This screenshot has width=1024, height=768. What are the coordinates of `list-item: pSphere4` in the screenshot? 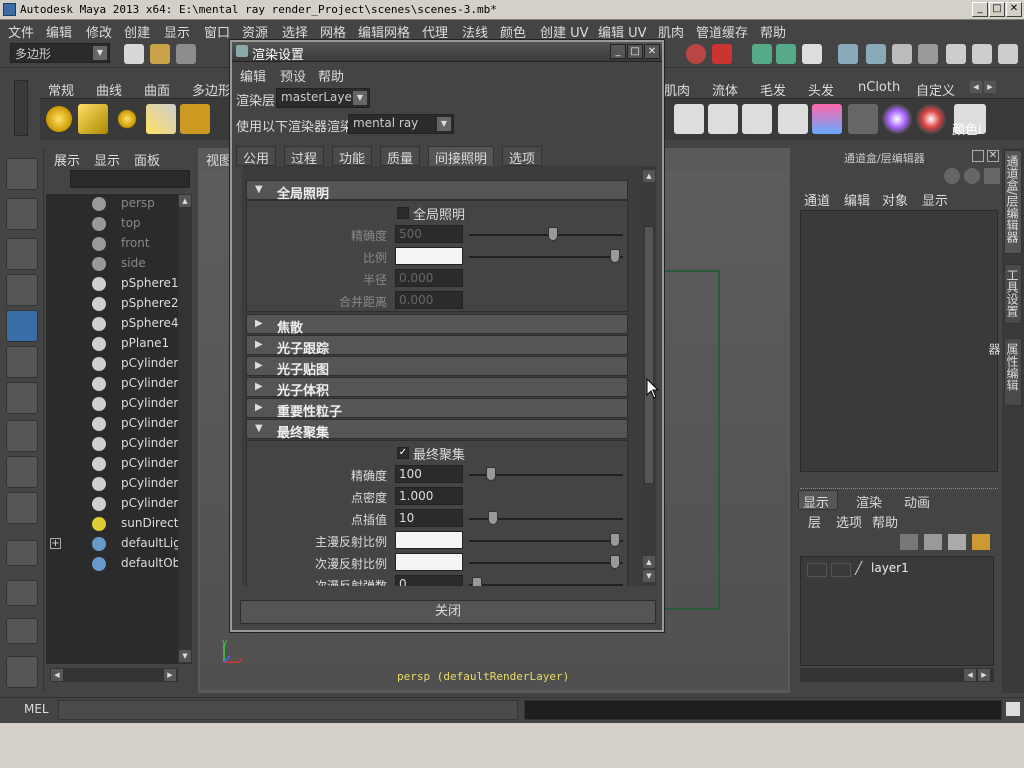 It's located at (112, 324).